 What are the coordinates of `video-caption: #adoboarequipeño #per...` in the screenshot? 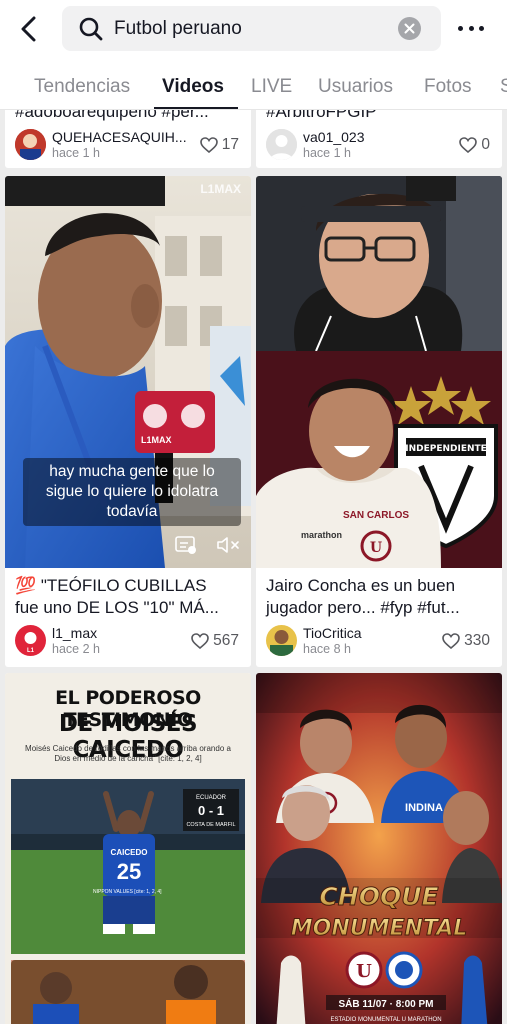 It's located at (112, 115).